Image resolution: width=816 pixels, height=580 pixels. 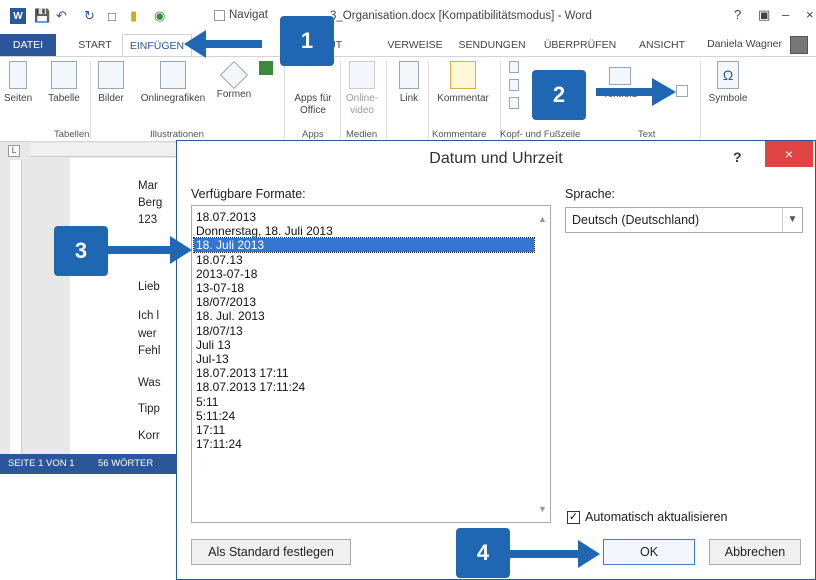 What do you see at coordinates (226, 302) in the screenshot?
I see `list-item: 18/07/2013` at bounding box center [226, 302].